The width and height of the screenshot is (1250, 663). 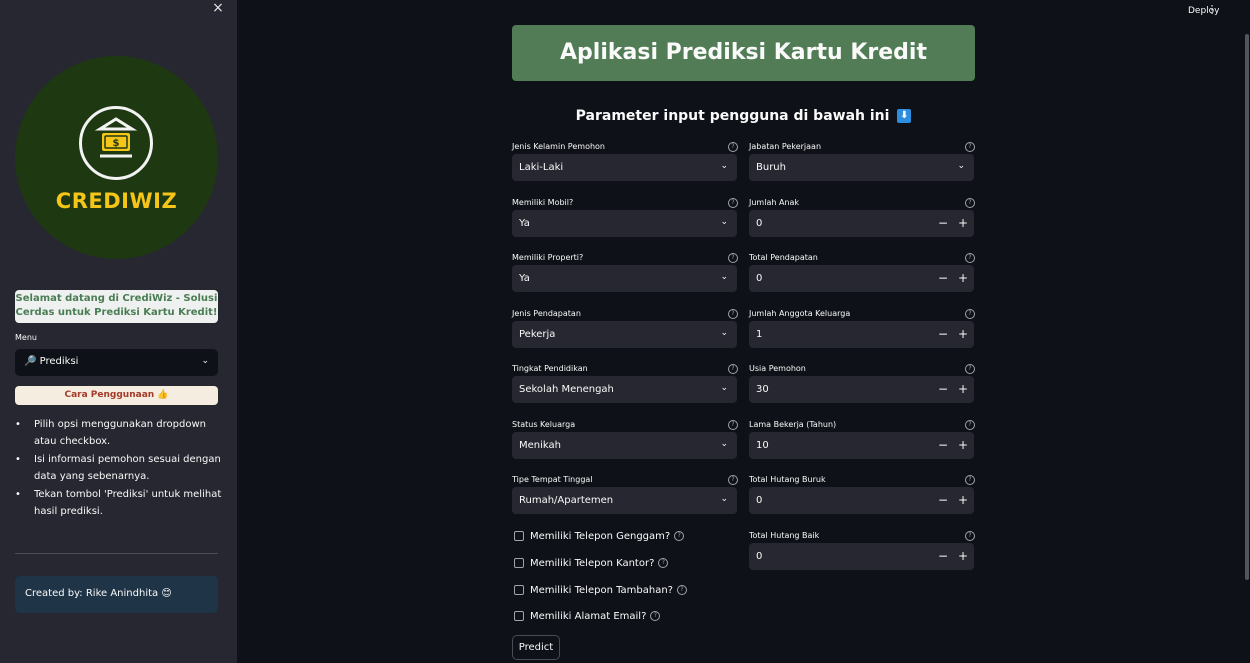 What do you see at coordinates (116, 553) in the screenshot?
I see `divider` at bounding box center [116, 553].